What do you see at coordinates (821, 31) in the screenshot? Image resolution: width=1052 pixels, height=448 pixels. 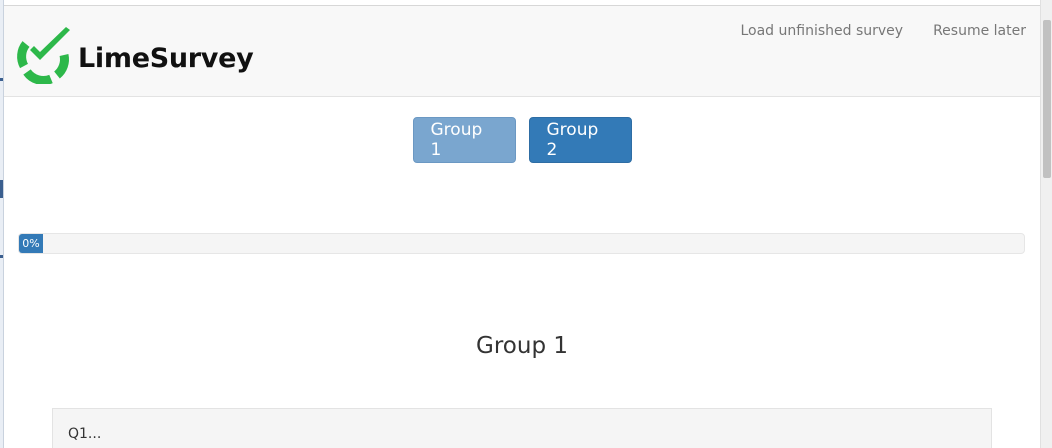 I see `load-unfinished-survey-link: Load unfinished survey` at bounding box center [821, 31].